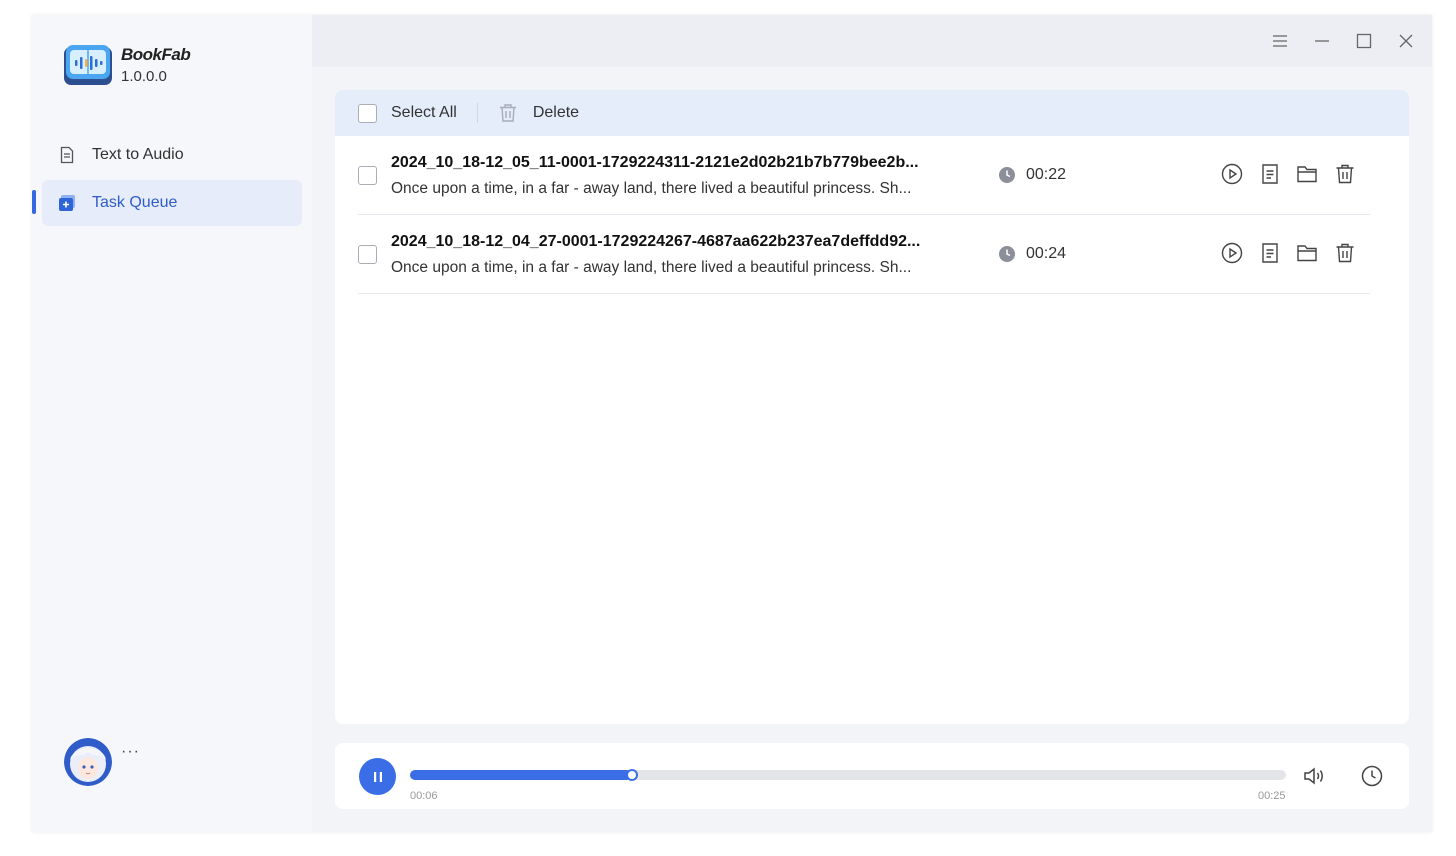 The height and width of the screenshot is (856, 1456). I want to click on brand: BookFab 1.0.0.0, so click(127, 65).